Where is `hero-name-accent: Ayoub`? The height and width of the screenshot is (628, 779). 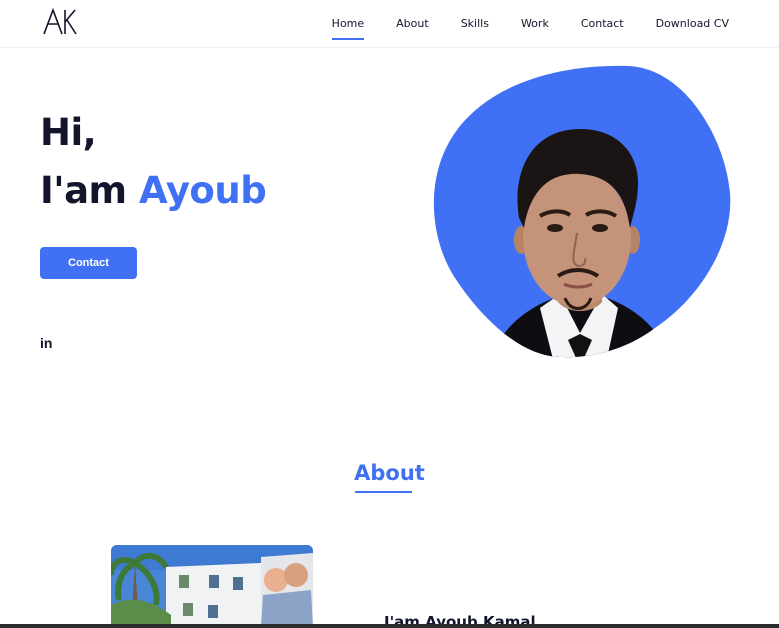 hero-name-accent: Ayoub is located at coordinates (203, 190).